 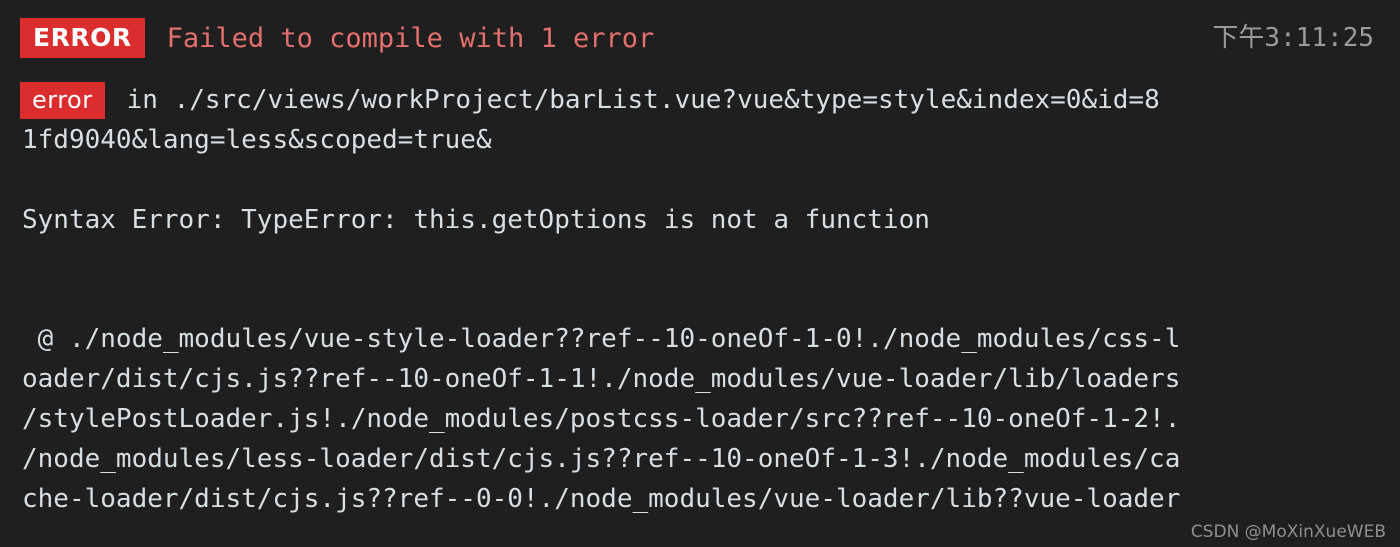 What do you see at coordinates (410, 38) in the screenshot?
I see `compile-failure-headline: Failed to compile with 1 error` at bounding box center [410, 38].